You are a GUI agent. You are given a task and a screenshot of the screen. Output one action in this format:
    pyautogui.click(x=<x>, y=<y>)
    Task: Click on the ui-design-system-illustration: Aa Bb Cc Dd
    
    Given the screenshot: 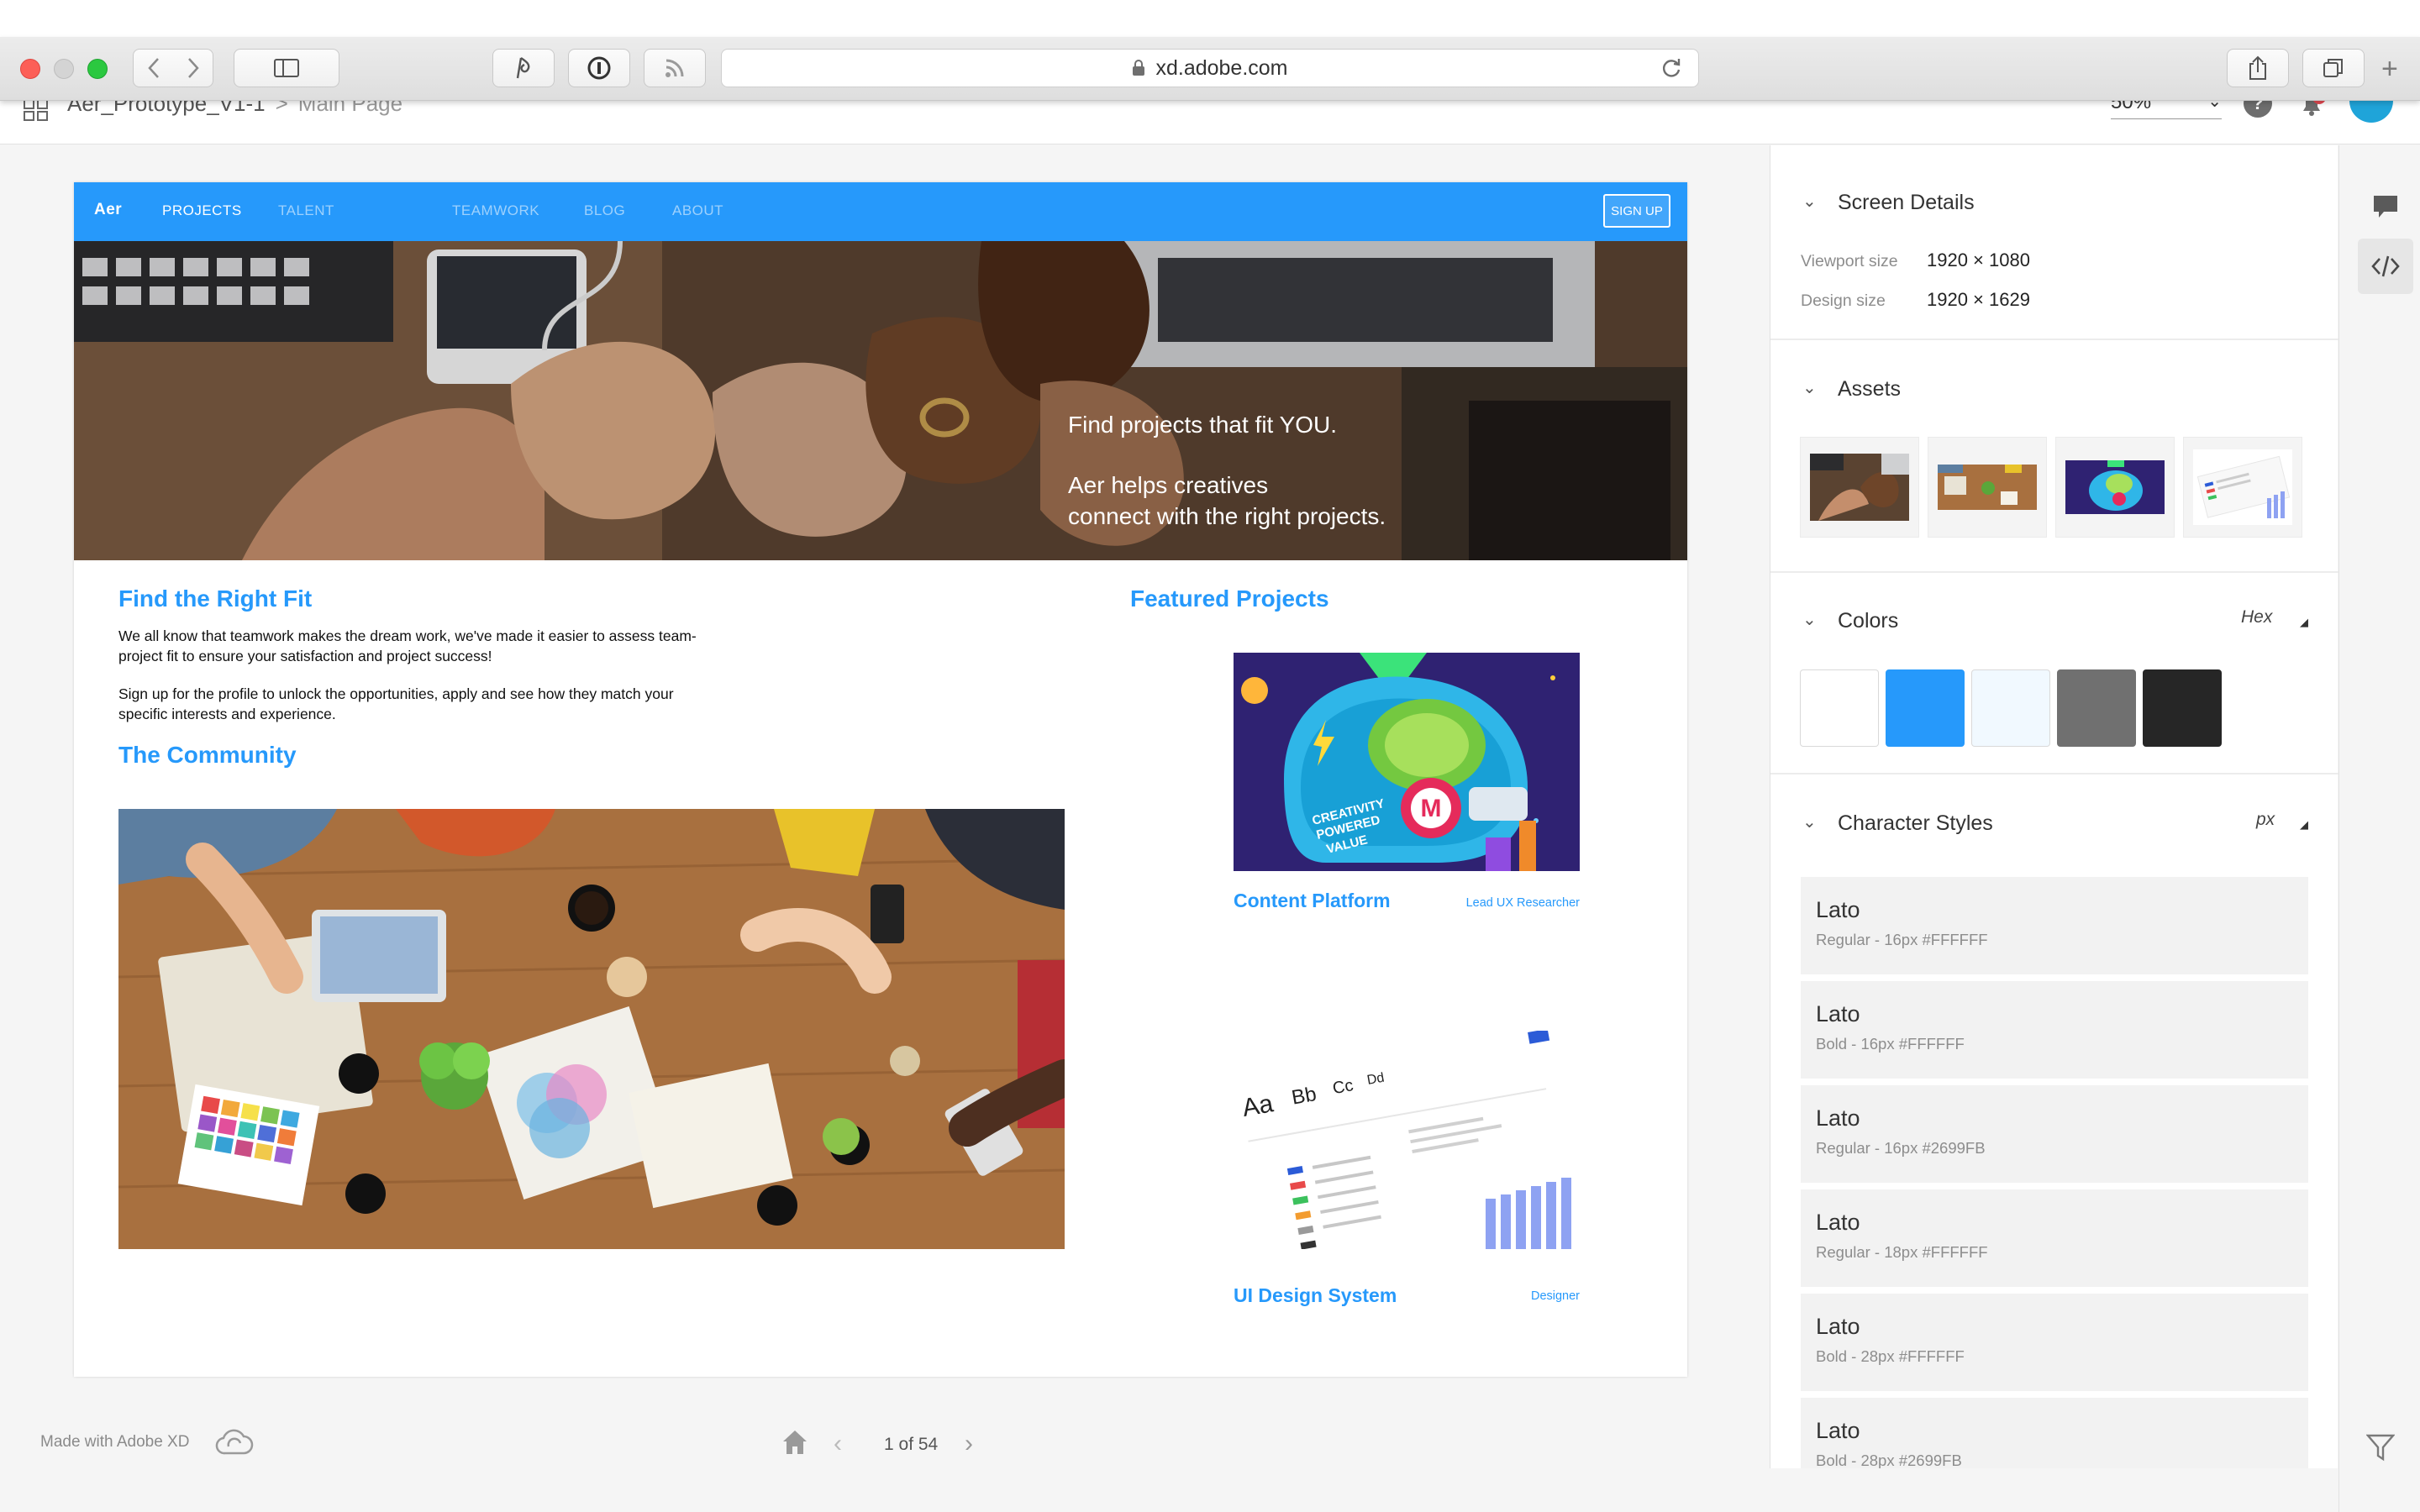 What is the action you would take?
    pyautogui.click(x=1407, y=1140)
    